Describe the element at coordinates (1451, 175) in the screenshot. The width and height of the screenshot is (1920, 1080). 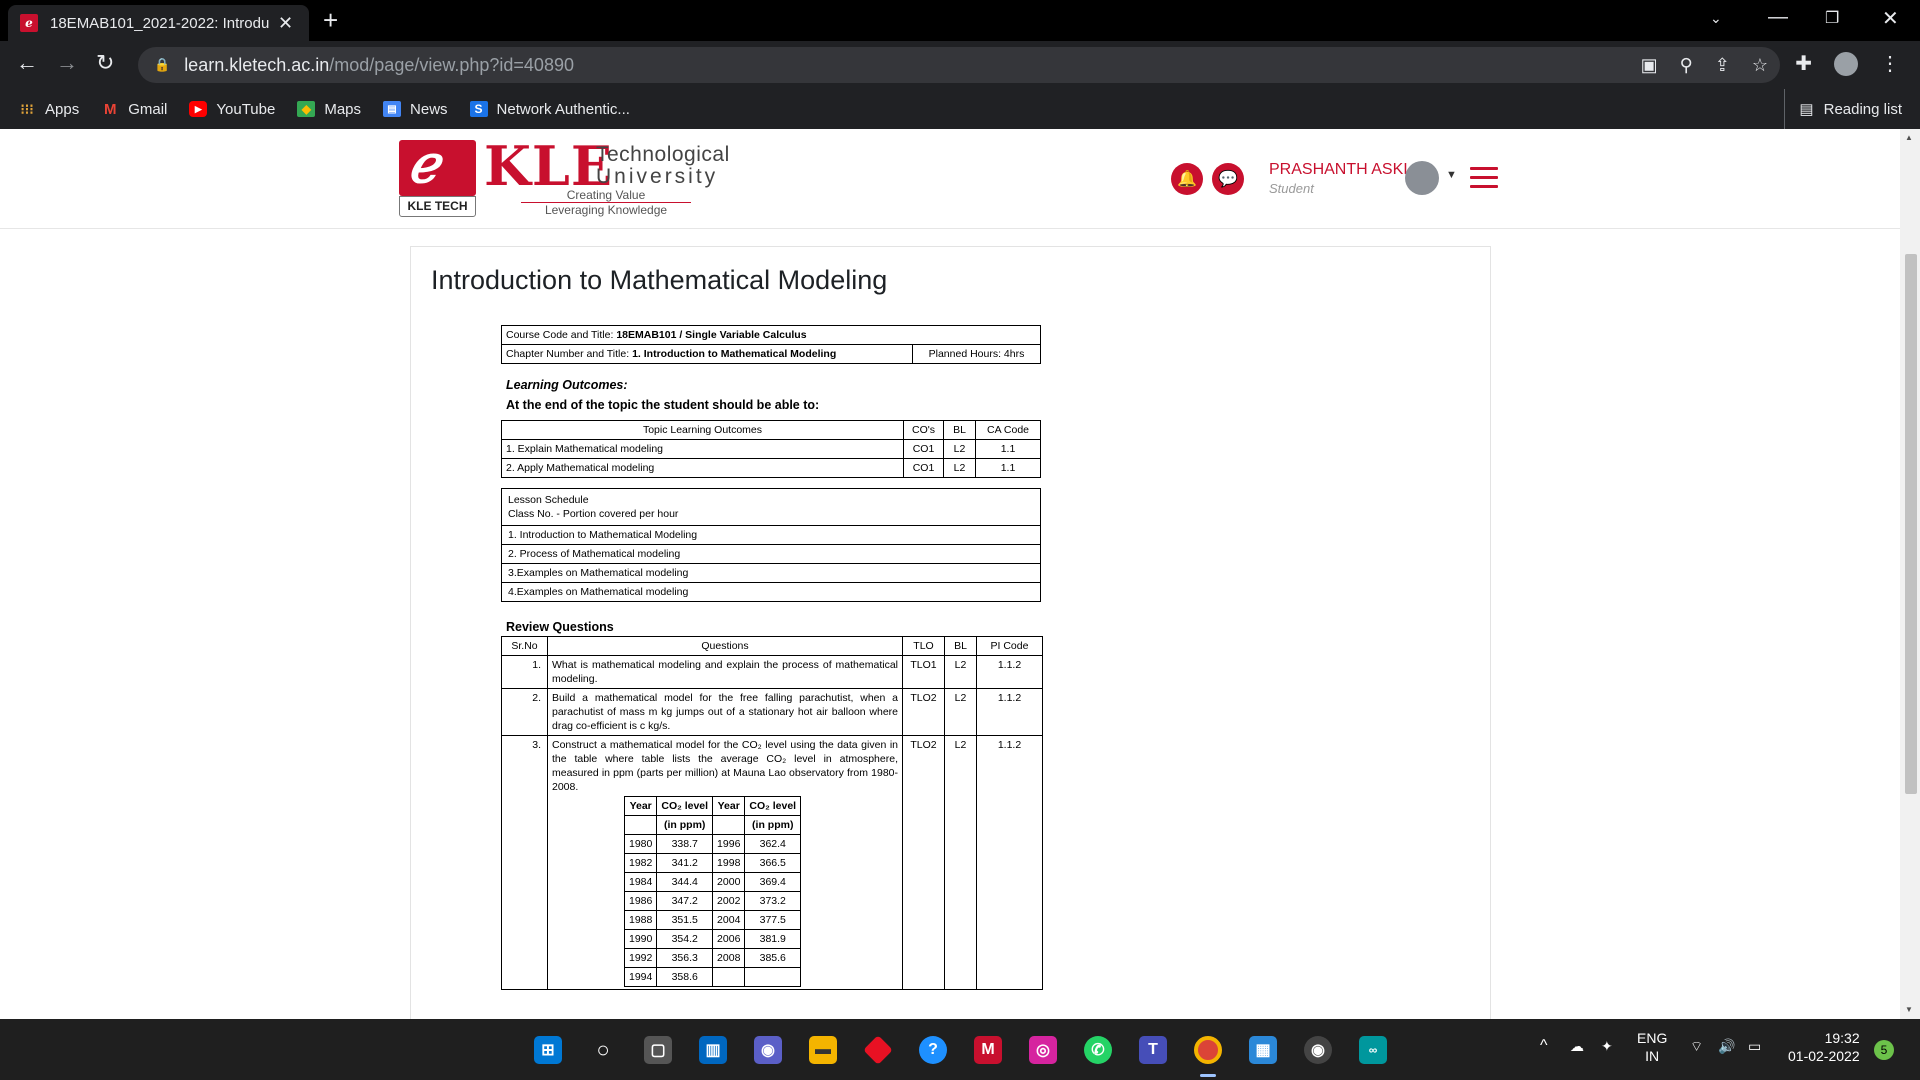
I see `user-menu-caret-icon: ▼` at that location.